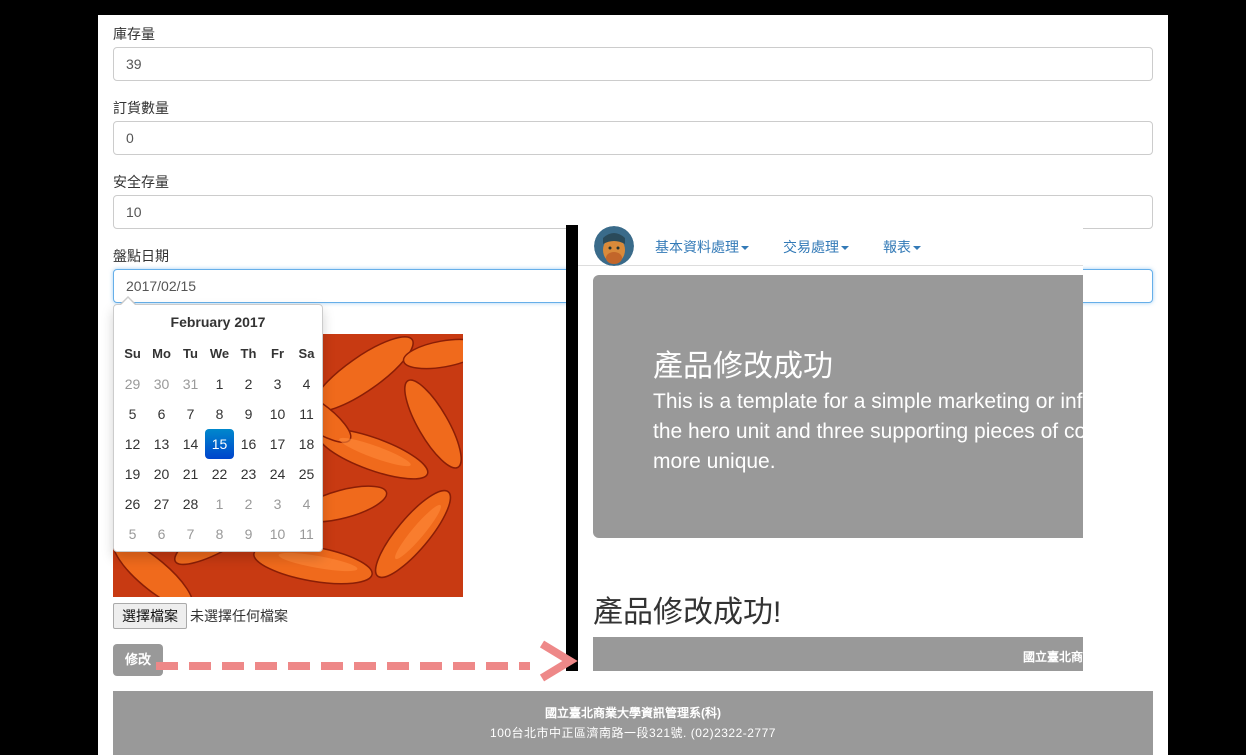 The image size is (1246, 755). I want to click on datepicker-day: 22, so click(219, 474).